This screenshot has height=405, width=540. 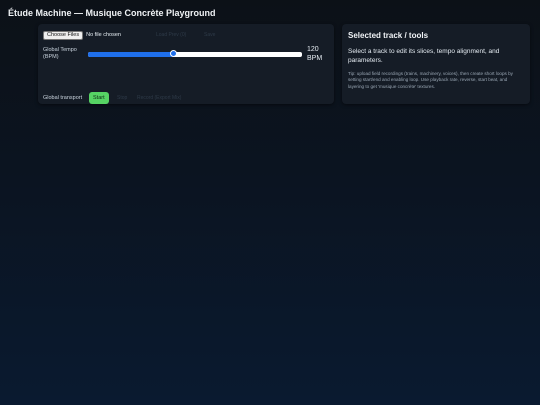 What do you see at coordinates (131, 54) in the screenshot?
I see `tempo-slider-fill` at bounding box center [131, 54].